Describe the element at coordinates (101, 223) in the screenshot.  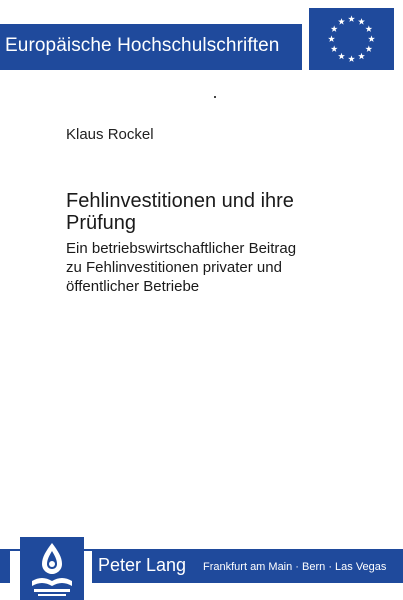
I see `title-line-2: Prüfung` at that location.